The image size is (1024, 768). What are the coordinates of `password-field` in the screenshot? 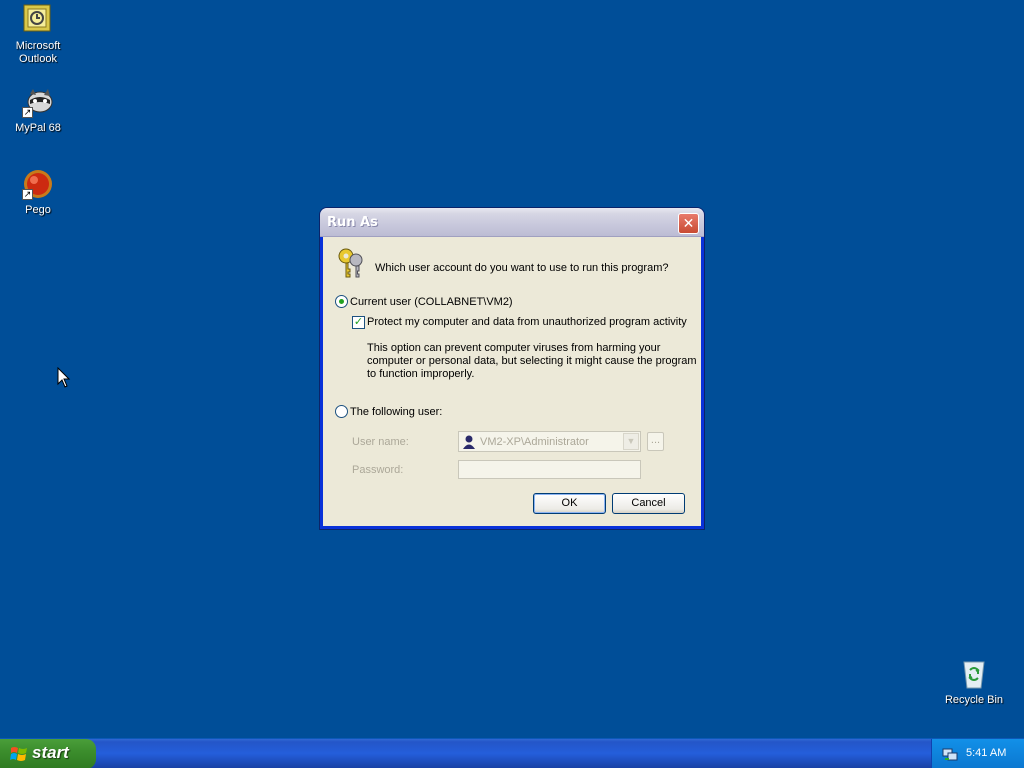 It's located at (549, 469).